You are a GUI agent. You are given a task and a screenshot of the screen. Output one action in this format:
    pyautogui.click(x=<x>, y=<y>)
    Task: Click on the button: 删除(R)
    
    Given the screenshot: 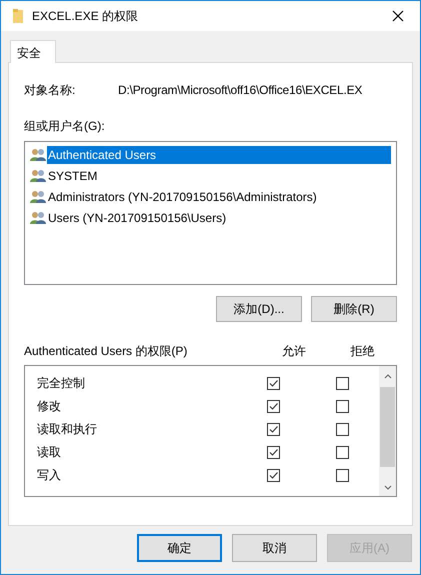 What is the action you would take?
    pyautogui.click(x=354, y=309)
    